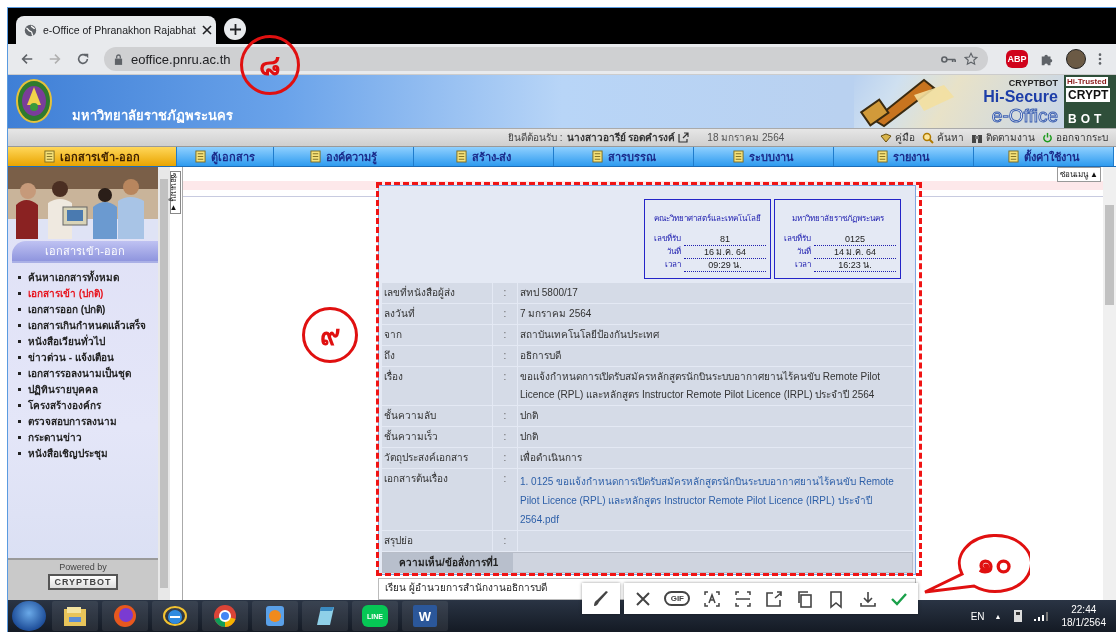 This screenshot has height=632, width=1116. Describe the element at coordinates (437, 335) in the screenshot. I see `field-label: จาก` at that location.